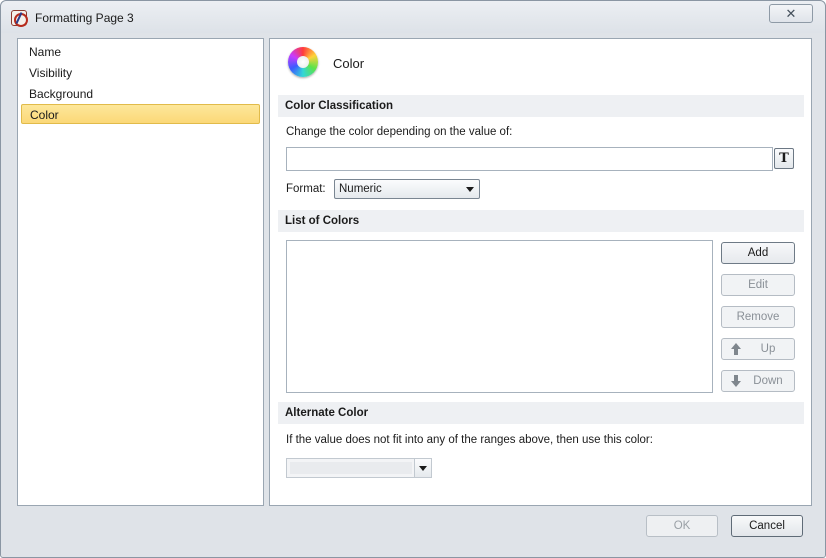 This screenshot has width=826, height=558. What do you see at coordinates (768, 381) in the screenshot?
I see `move-down-label: Down` at bounding box center [768, 381].